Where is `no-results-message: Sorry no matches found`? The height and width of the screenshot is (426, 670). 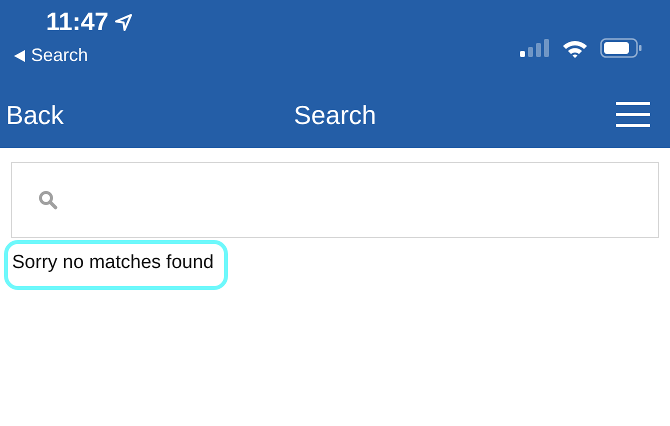 no-results-message: Sorry no matches found is located at coordinates (116, 265).